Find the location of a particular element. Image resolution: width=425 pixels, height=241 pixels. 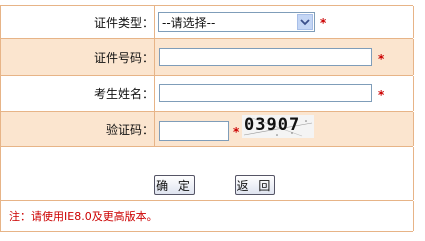

id-type-required-mark: * is located at coordinates (323, 23).